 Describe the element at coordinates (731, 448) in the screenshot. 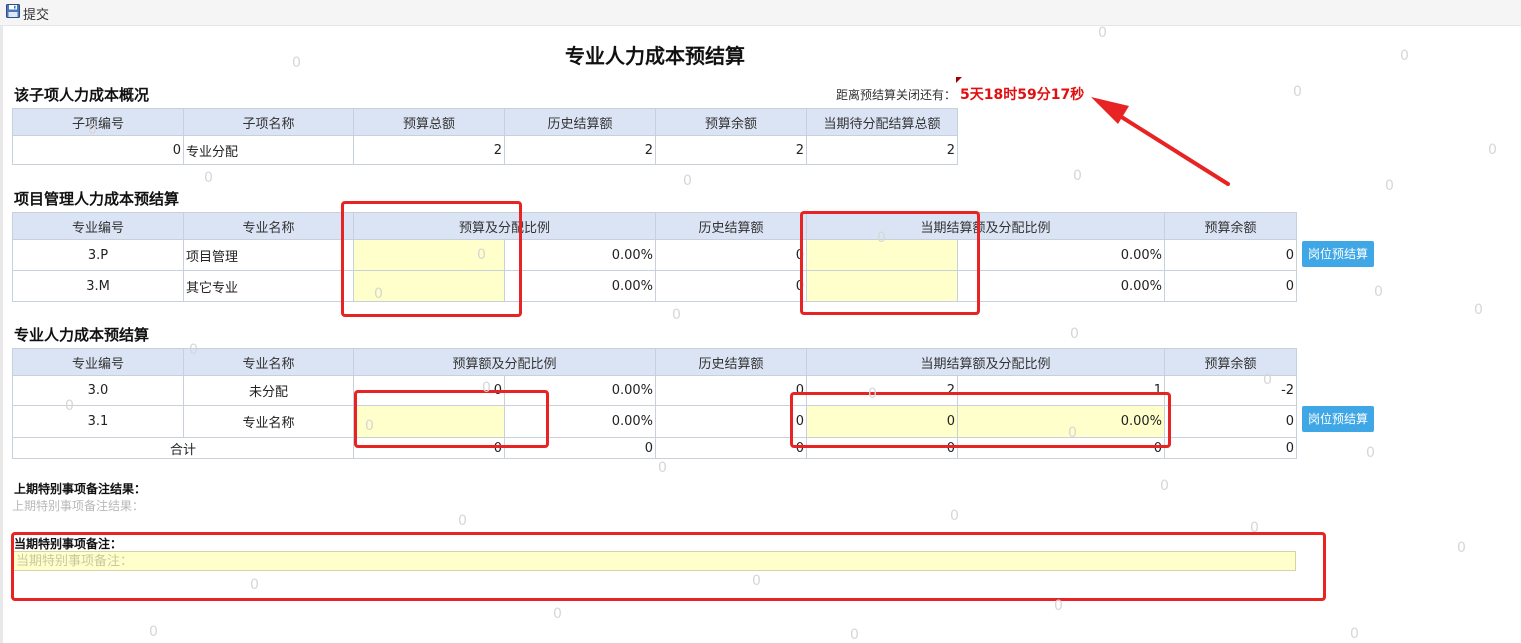

I see `total-history: 0` at that location.